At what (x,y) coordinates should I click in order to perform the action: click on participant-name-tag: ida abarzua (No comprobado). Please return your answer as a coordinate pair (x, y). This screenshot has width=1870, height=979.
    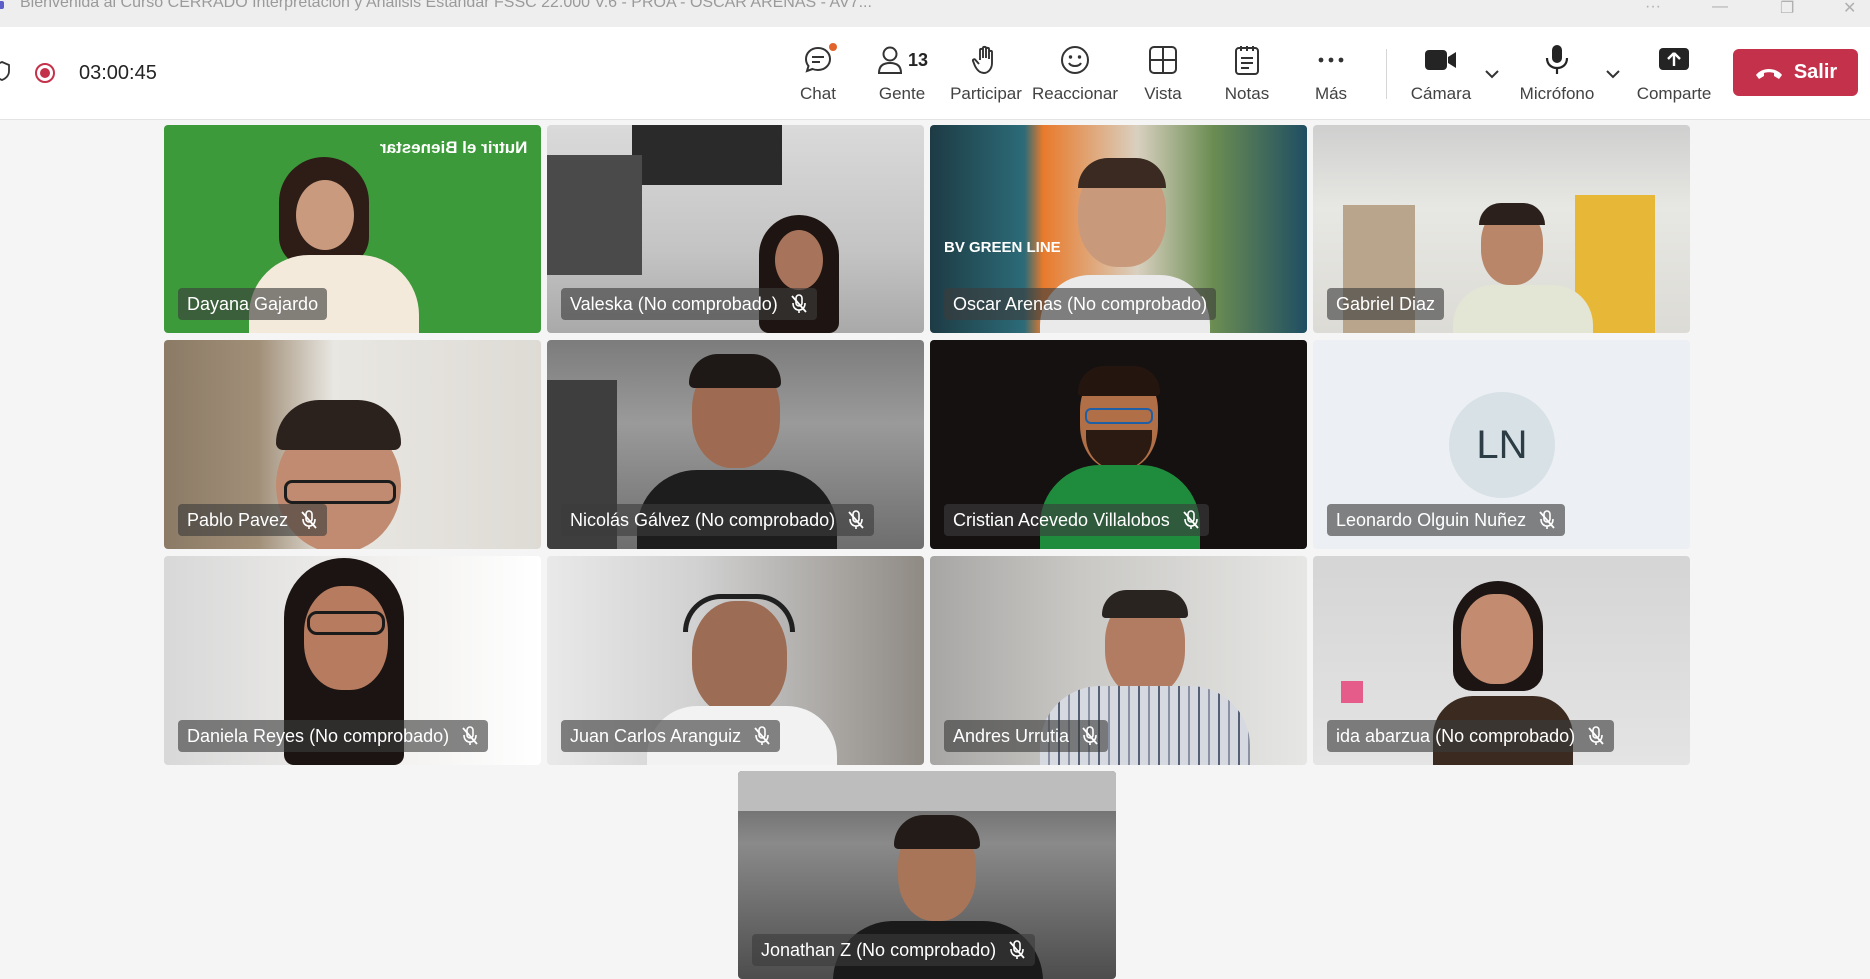
    Looking at the image, I should click on (1471, 736).